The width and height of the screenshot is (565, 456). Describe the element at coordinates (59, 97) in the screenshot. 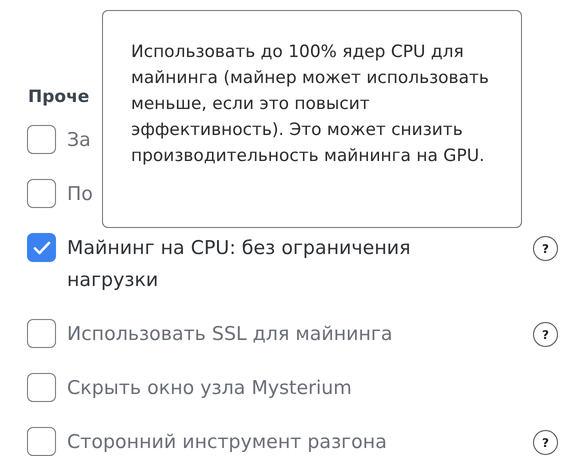

I see `section-title: Проче` at that location.